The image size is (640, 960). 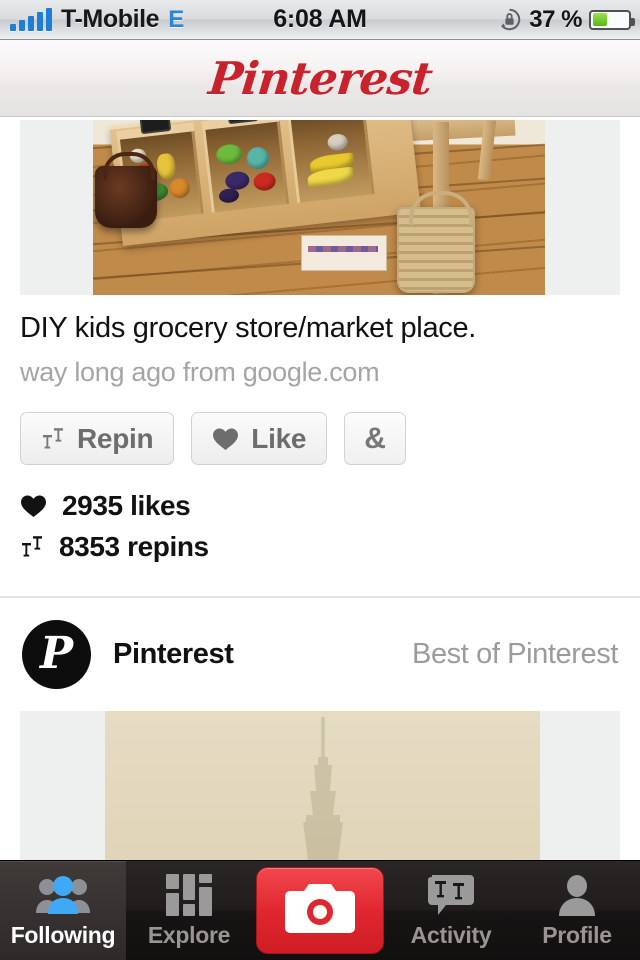 I want to click on pinterest-logo: Pinterest, so click(x=320, y=78).